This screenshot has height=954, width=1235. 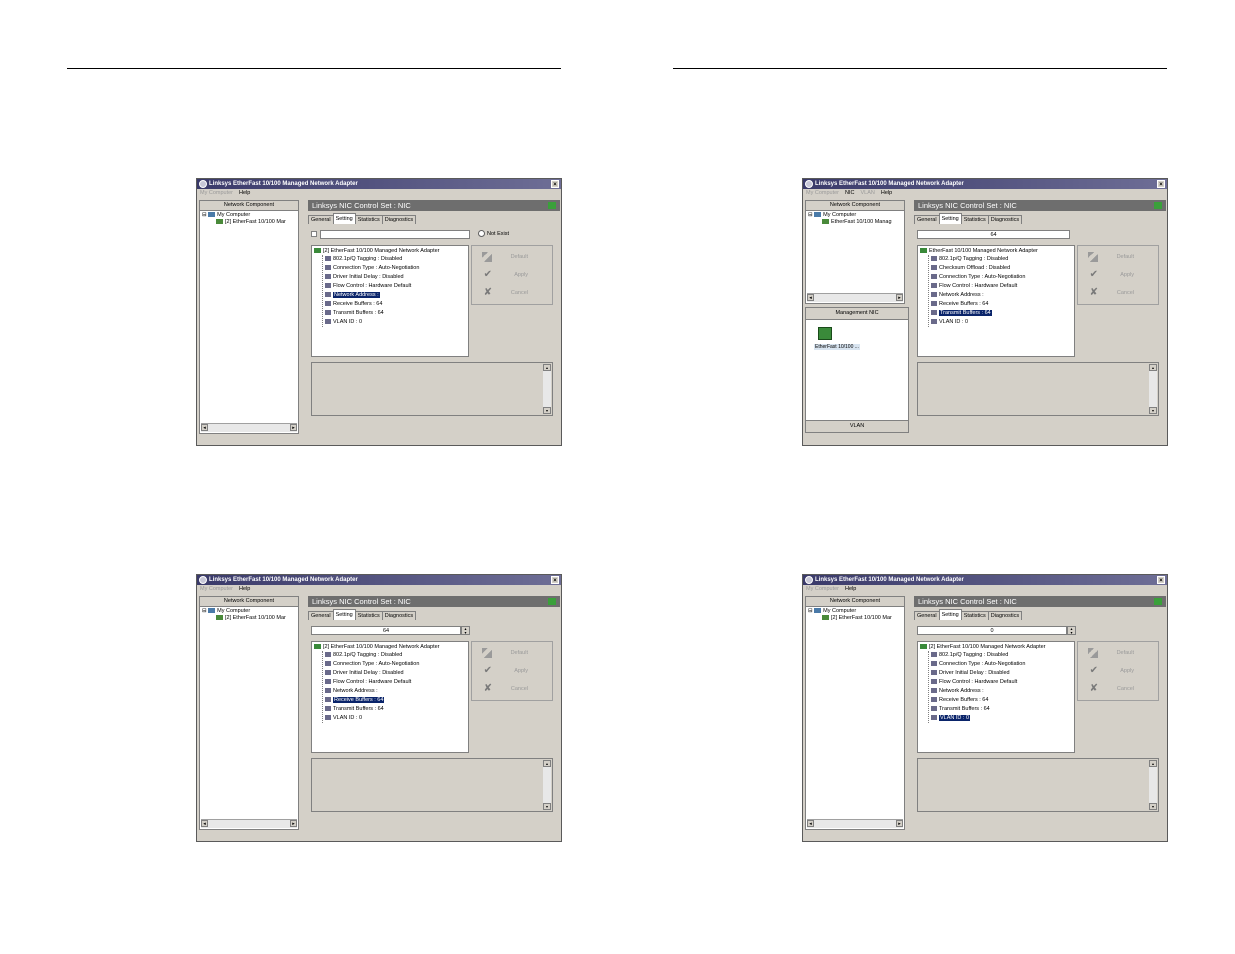 What do you see at coordinates (992, 630) in the screenshot?
I see `value-input: 0` at bounding box center [992, 630].